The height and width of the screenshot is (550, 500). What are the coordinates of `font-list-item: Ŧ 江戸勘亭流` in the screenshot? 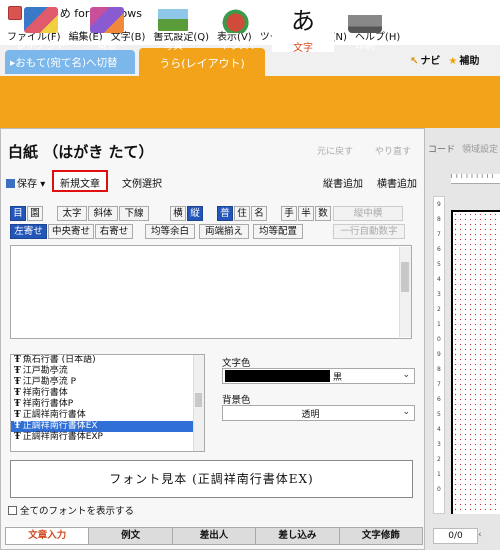 It's located at (107, 371).